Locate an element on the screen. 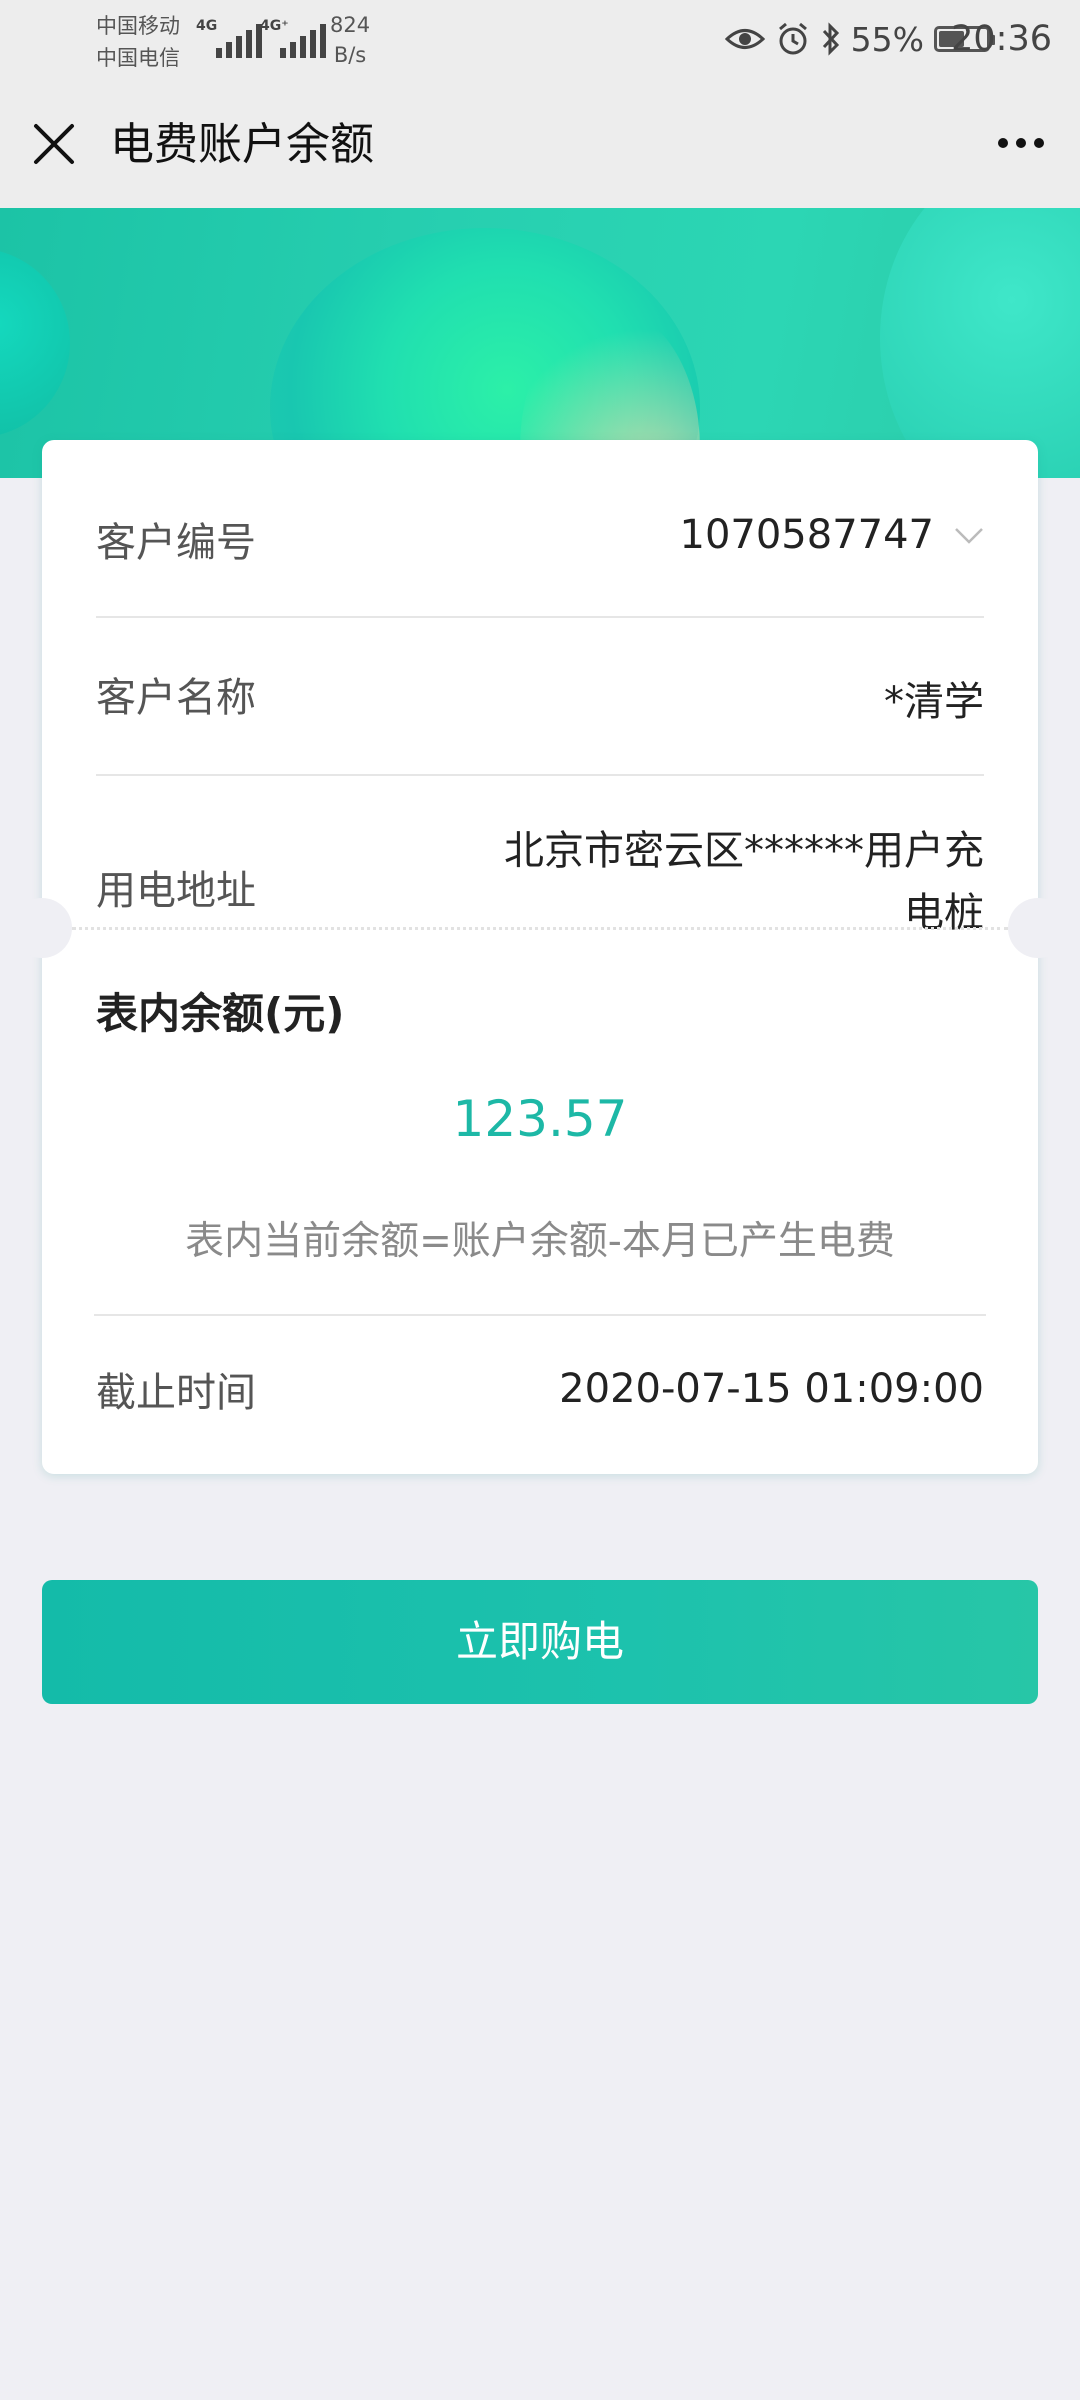 This screenshot has height=2400, width=1080. close-icon is located at coordinates (54, 144).